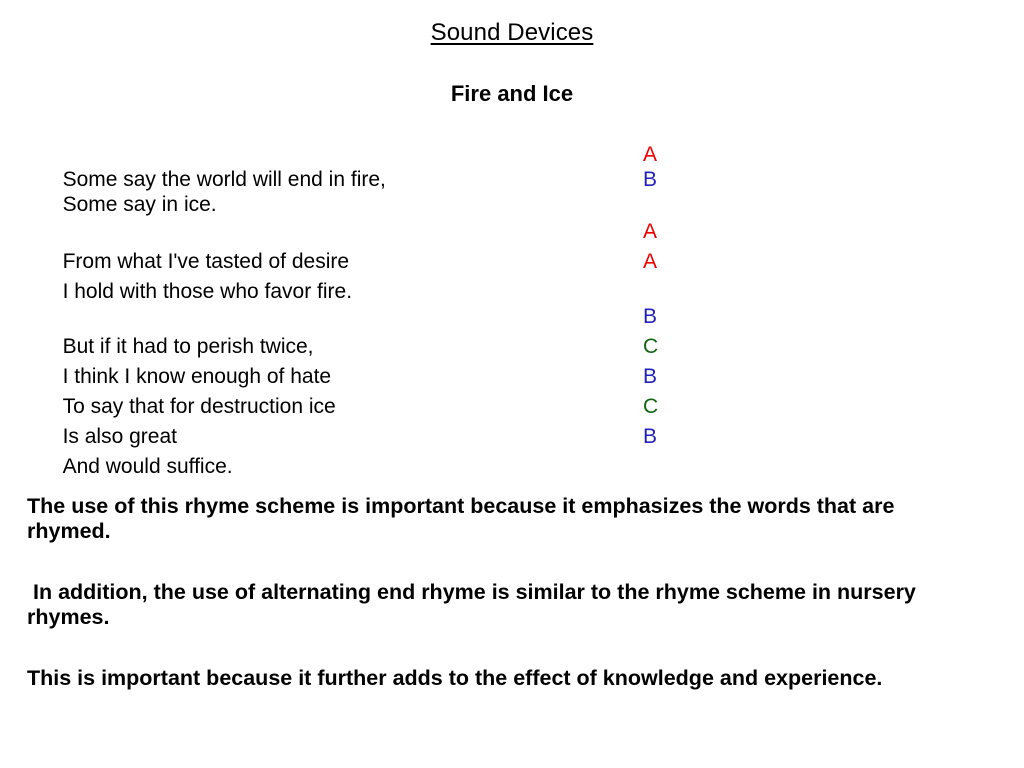 The image size is (1024, 768). What do you see at coordinates (507, 330) in the screenshot?
I see `poem-line: But if it had to perish twice, B` at bounding box center [507, 330].